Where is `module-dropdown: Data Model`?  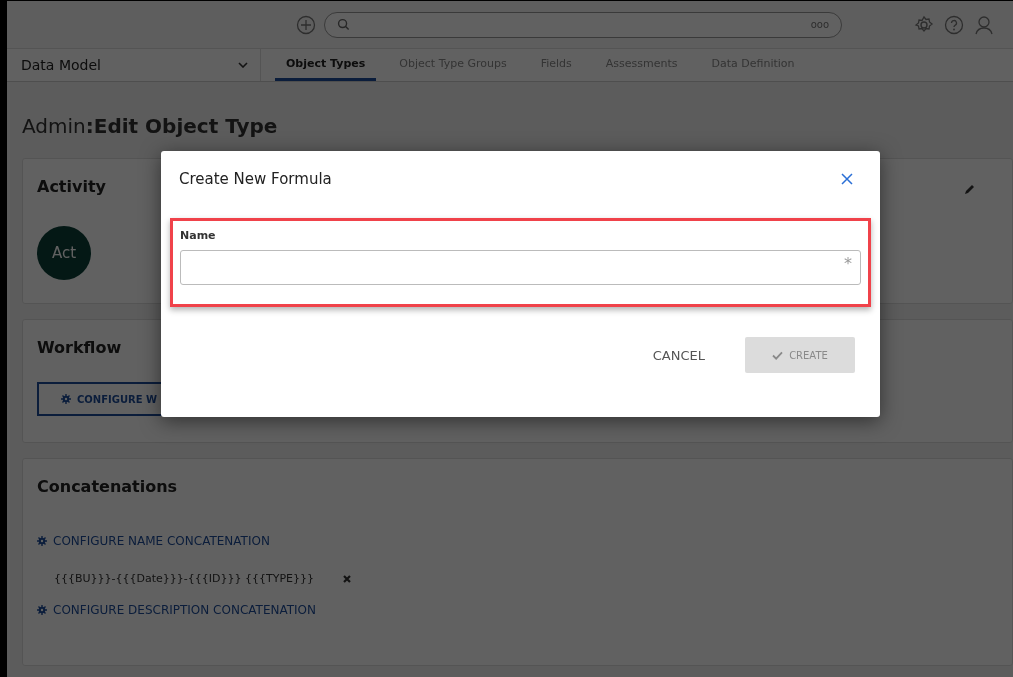 module-dropdown: Data Model is located at coordinates (134, 65).